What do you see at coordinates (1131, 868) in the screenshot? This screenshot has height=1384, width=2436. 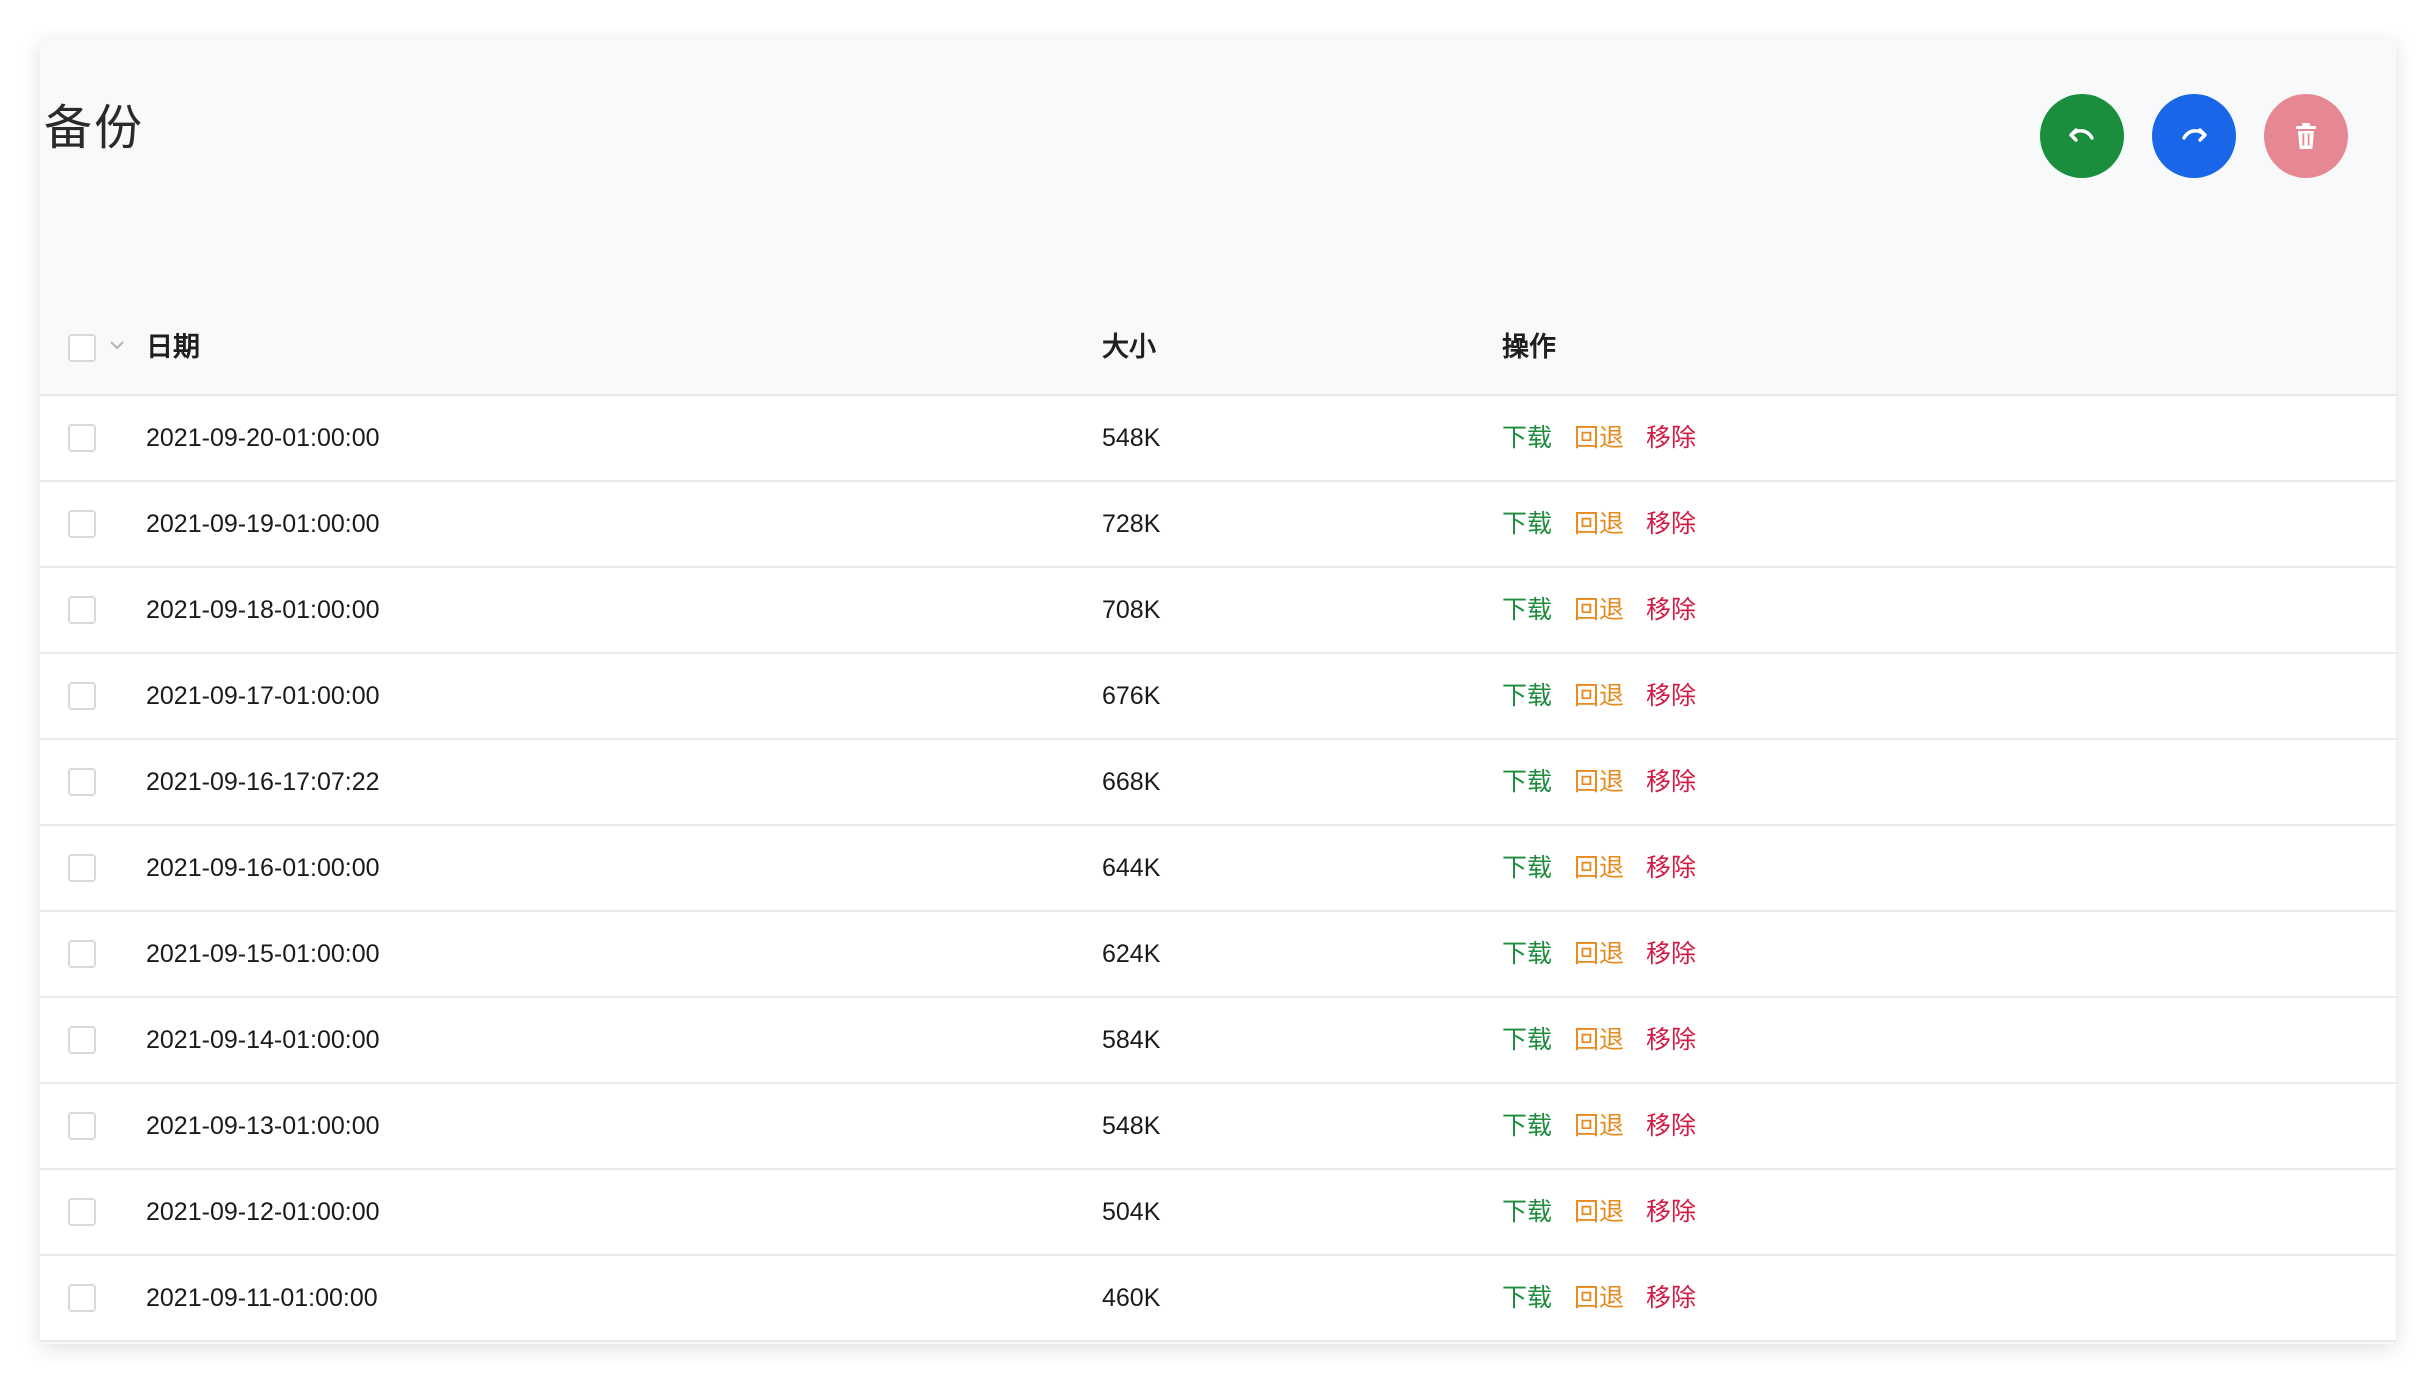 I see `row-size: 644K` at bounding box center [1131, 868].